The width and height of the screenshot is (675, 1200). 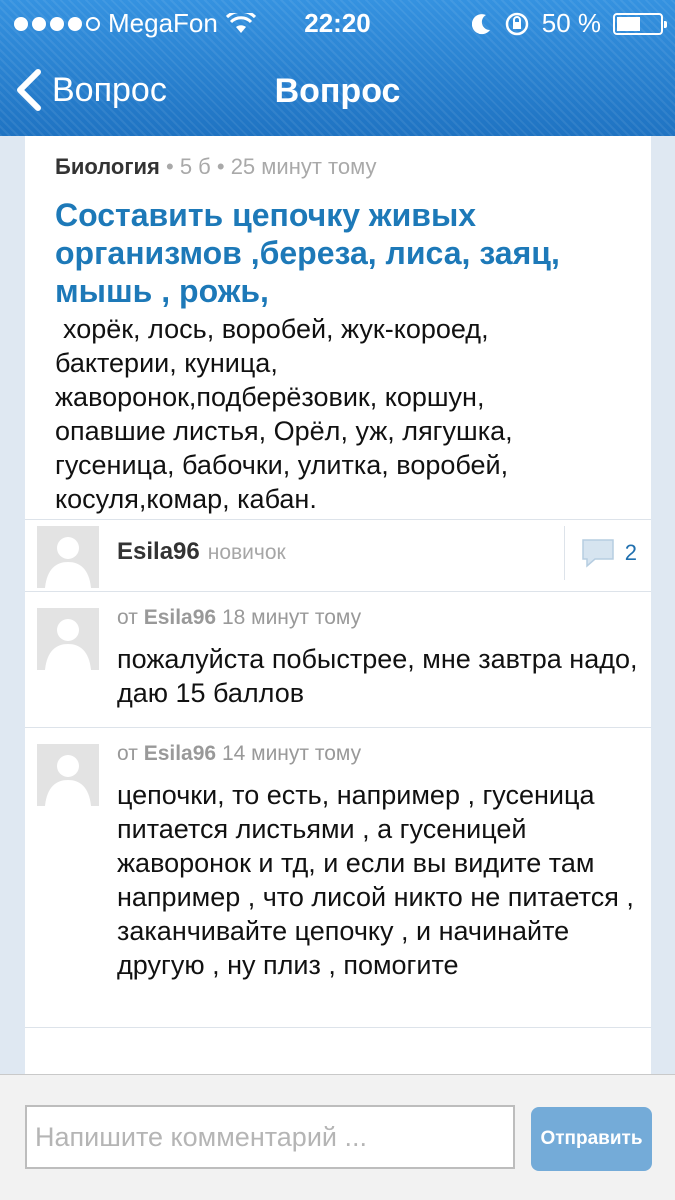 I want to click on send-button: Отправить, so click(x=591, y=1139).